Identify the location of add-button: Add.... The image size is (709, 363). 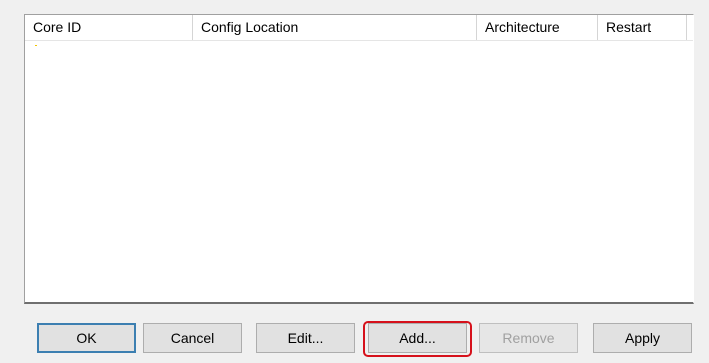
(417, 338).